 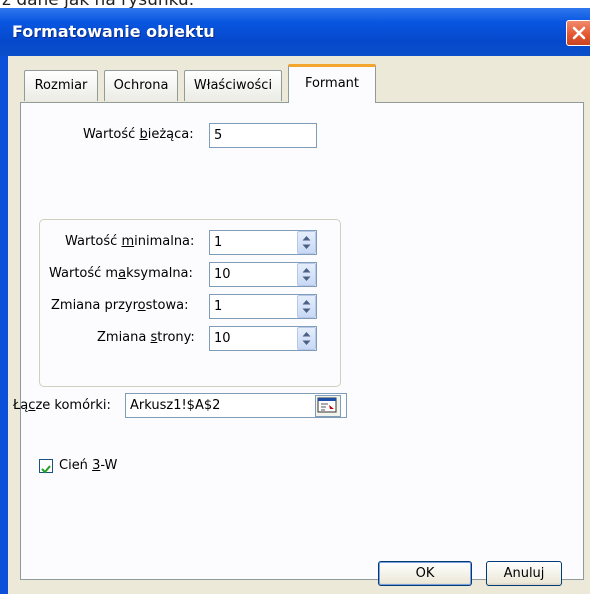 I want to click on min-value-label: Wartość minimalna:, so click(x=130, y=241).